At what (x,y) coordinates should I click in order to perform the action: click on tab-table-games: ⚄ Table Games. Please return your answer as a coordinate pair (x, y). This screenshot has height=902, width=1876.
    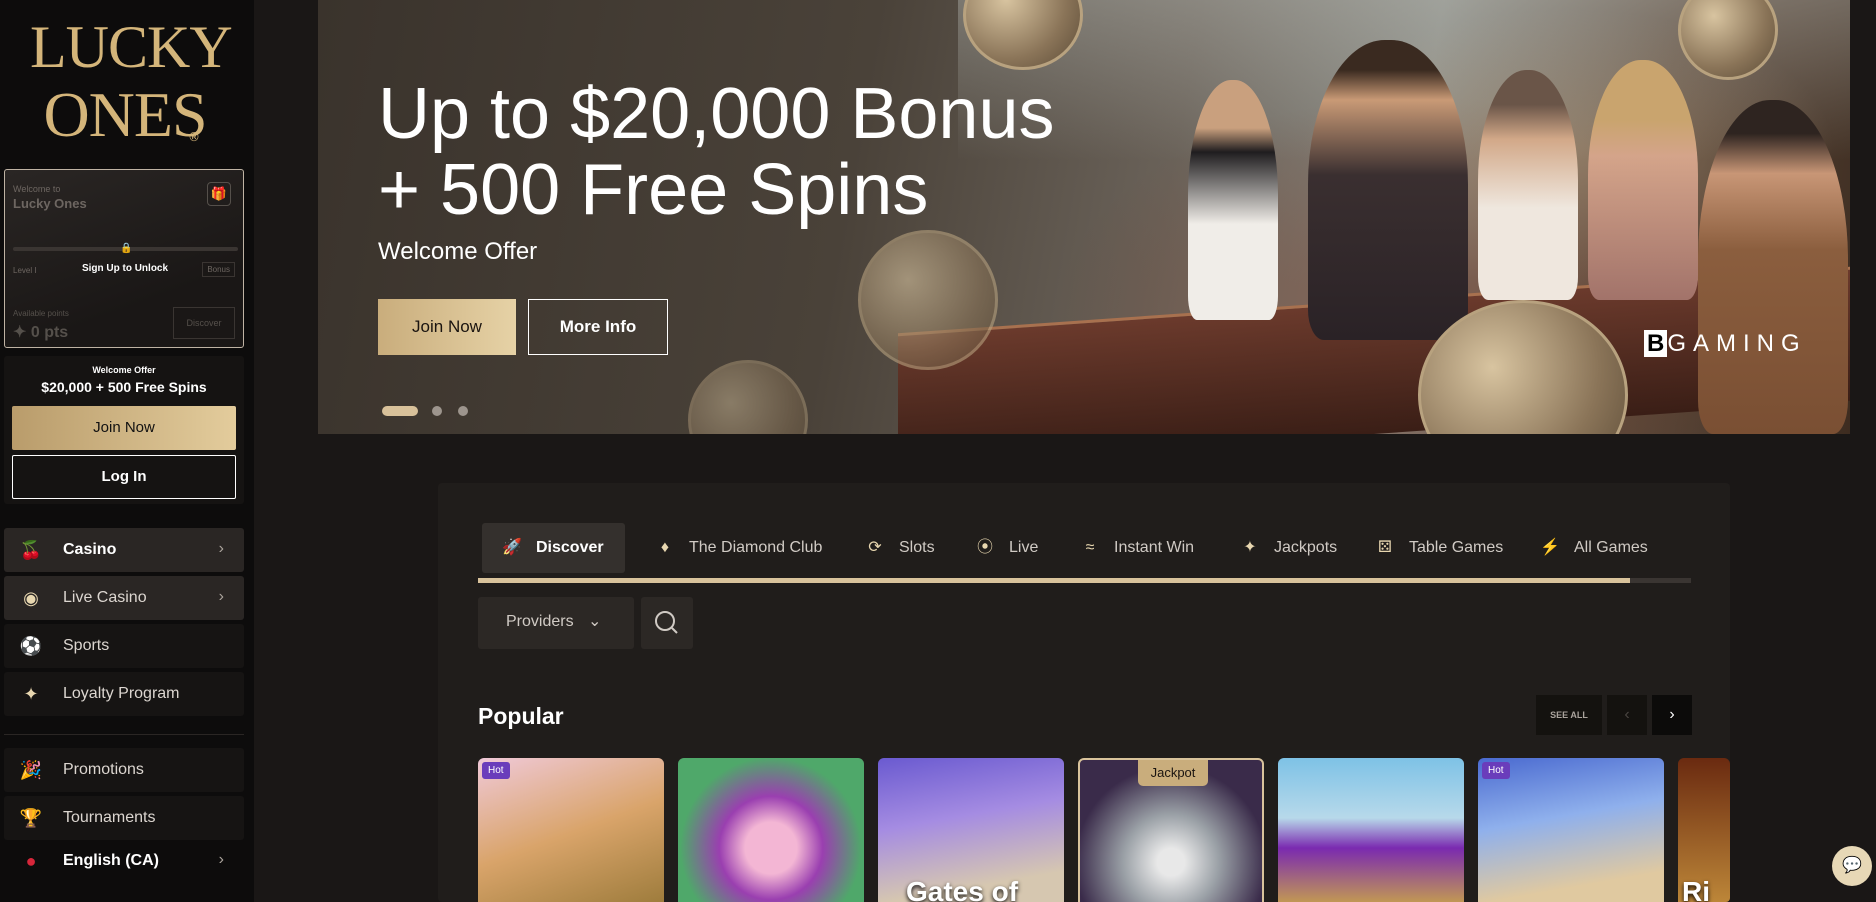
    Looking at the image, I should click on (1432, 548).